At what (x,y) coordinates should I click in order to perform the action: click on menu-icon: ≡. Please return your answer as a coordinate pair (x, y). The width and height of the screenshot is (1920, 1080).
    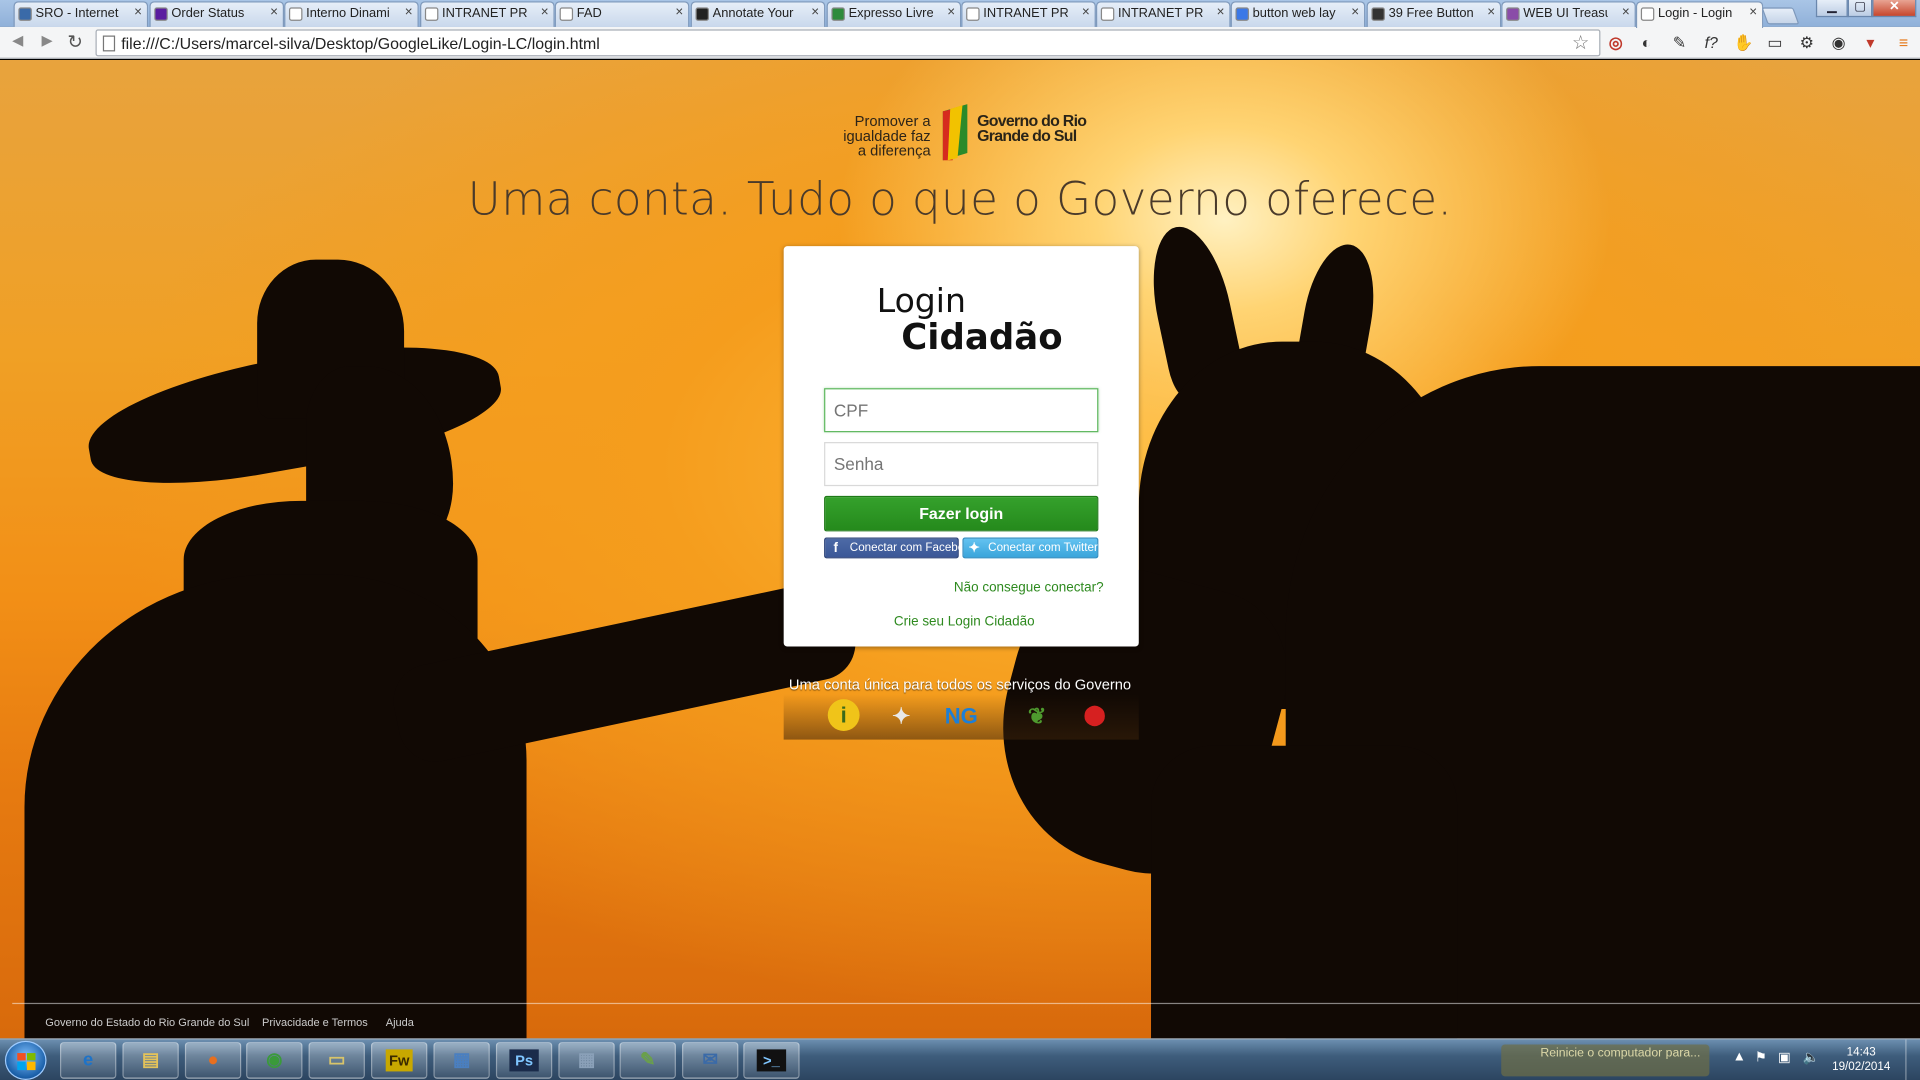
    Looking at the image, I should click on (1903, 42).